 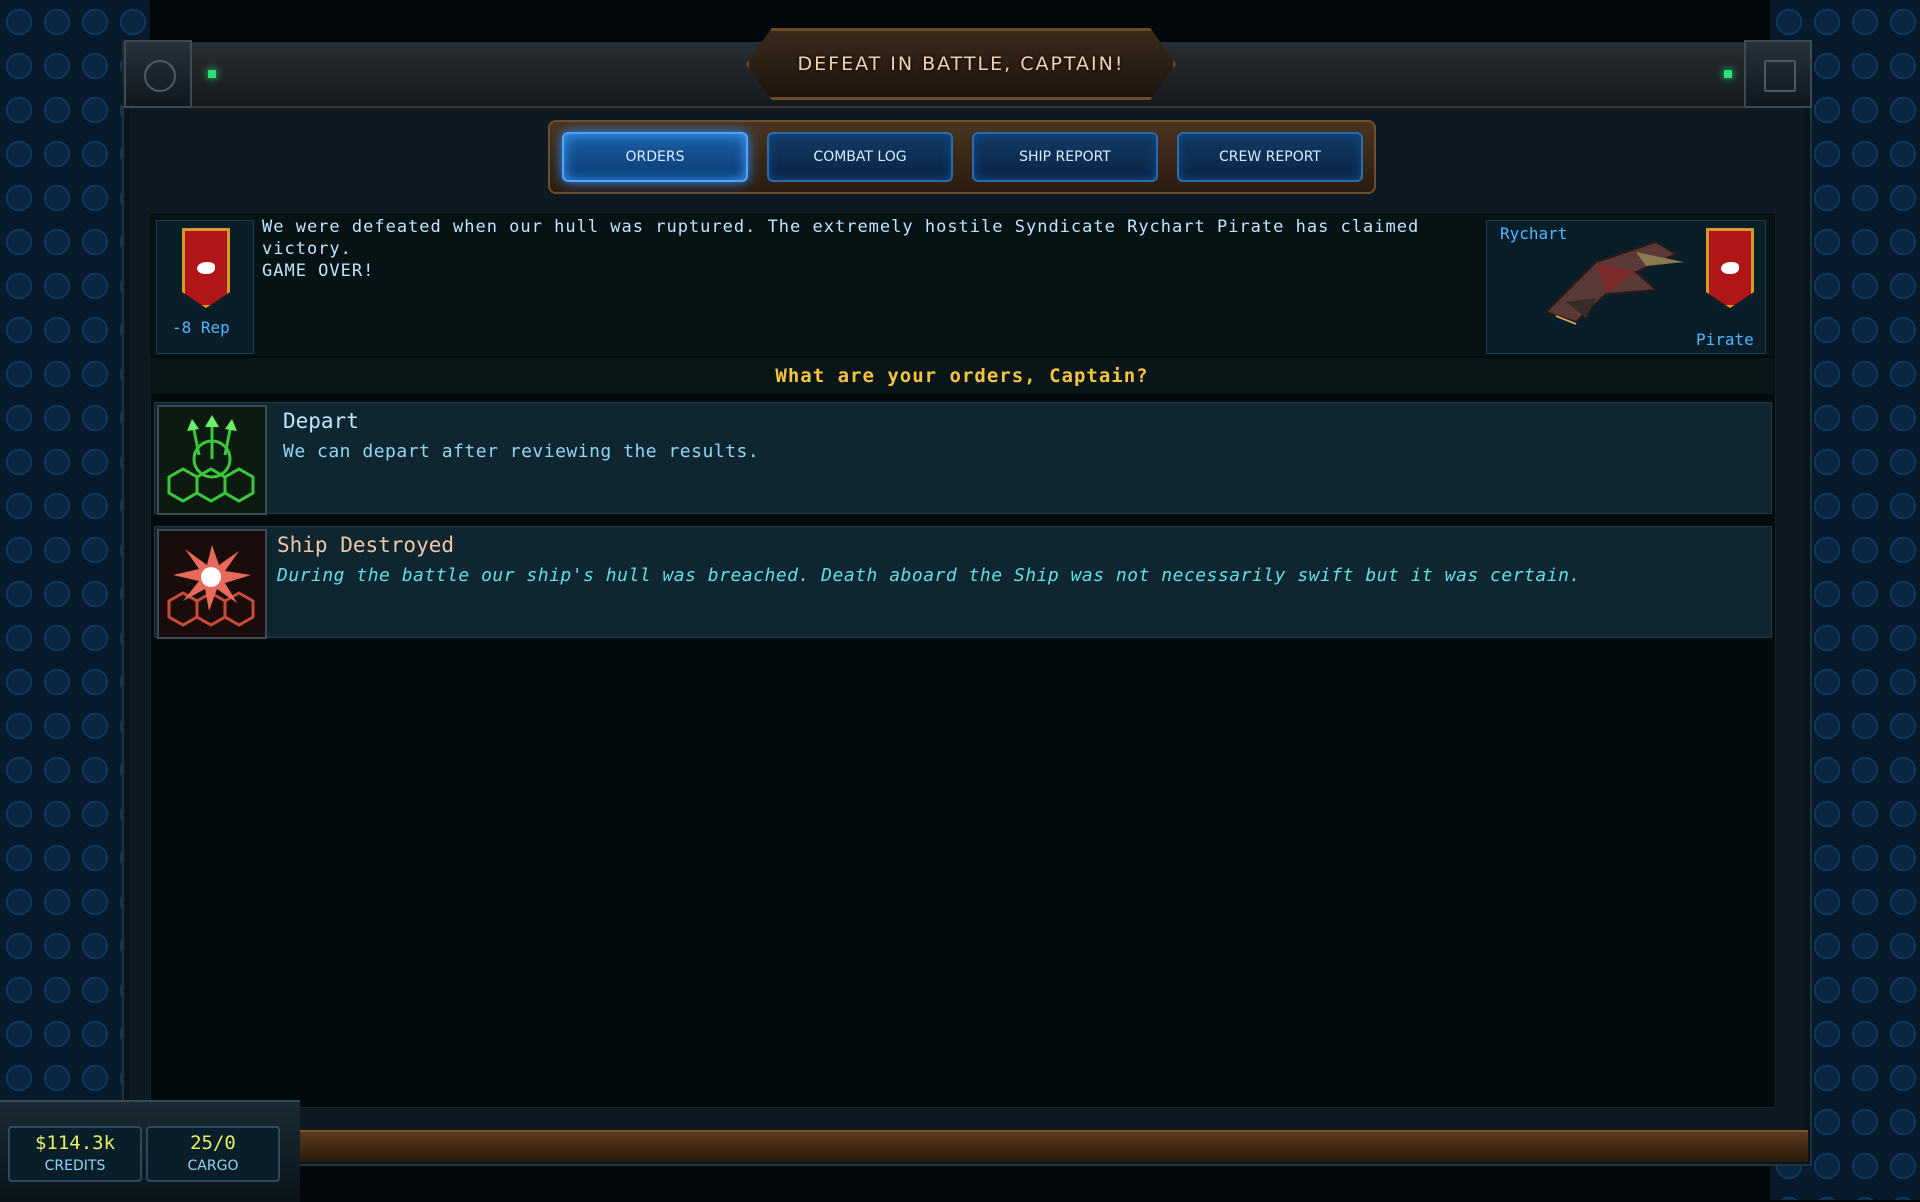 I want to click on cargo-display: 25/0 CARGO, so click(x=213, y=1154).